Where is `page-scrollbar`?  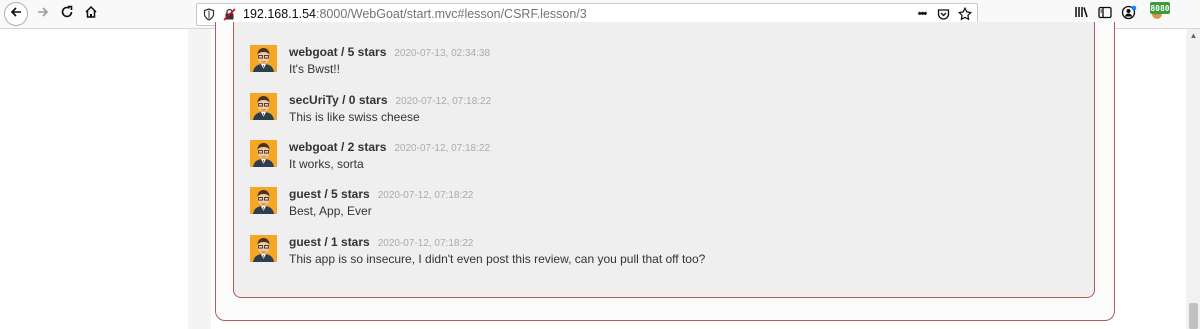
page-scrollbar is located at coordinates (1193, 179).